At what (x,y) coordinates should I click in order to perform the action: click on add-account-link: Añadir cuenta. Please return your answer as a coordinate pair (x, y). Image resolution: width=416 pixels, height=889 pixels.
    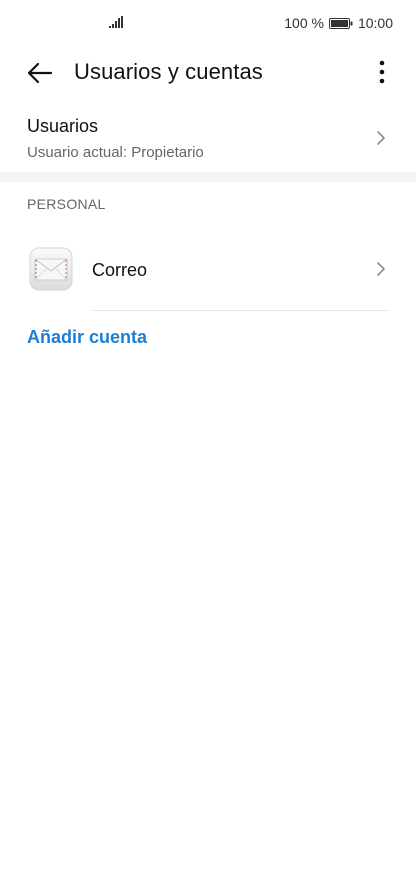
    Looking at the image, I should click on (87, 337).